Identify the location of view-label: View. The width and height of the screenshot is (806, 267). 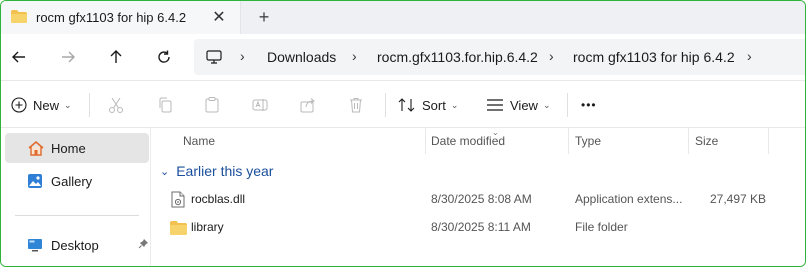
(524, 105).